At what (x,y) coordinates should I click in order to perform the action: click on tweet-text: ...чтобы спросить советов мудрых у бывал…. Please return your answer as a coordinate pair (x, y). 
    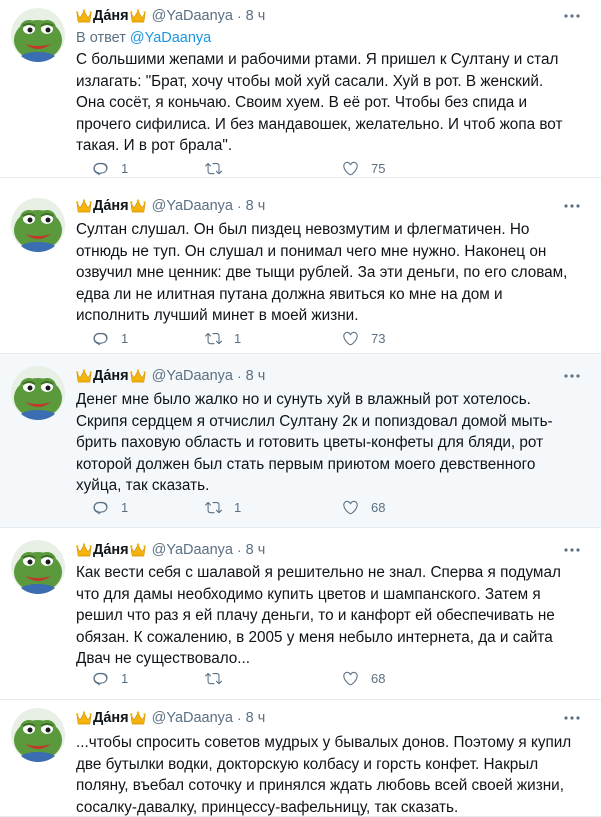
    Looking at the image, I should click on (324, 775).